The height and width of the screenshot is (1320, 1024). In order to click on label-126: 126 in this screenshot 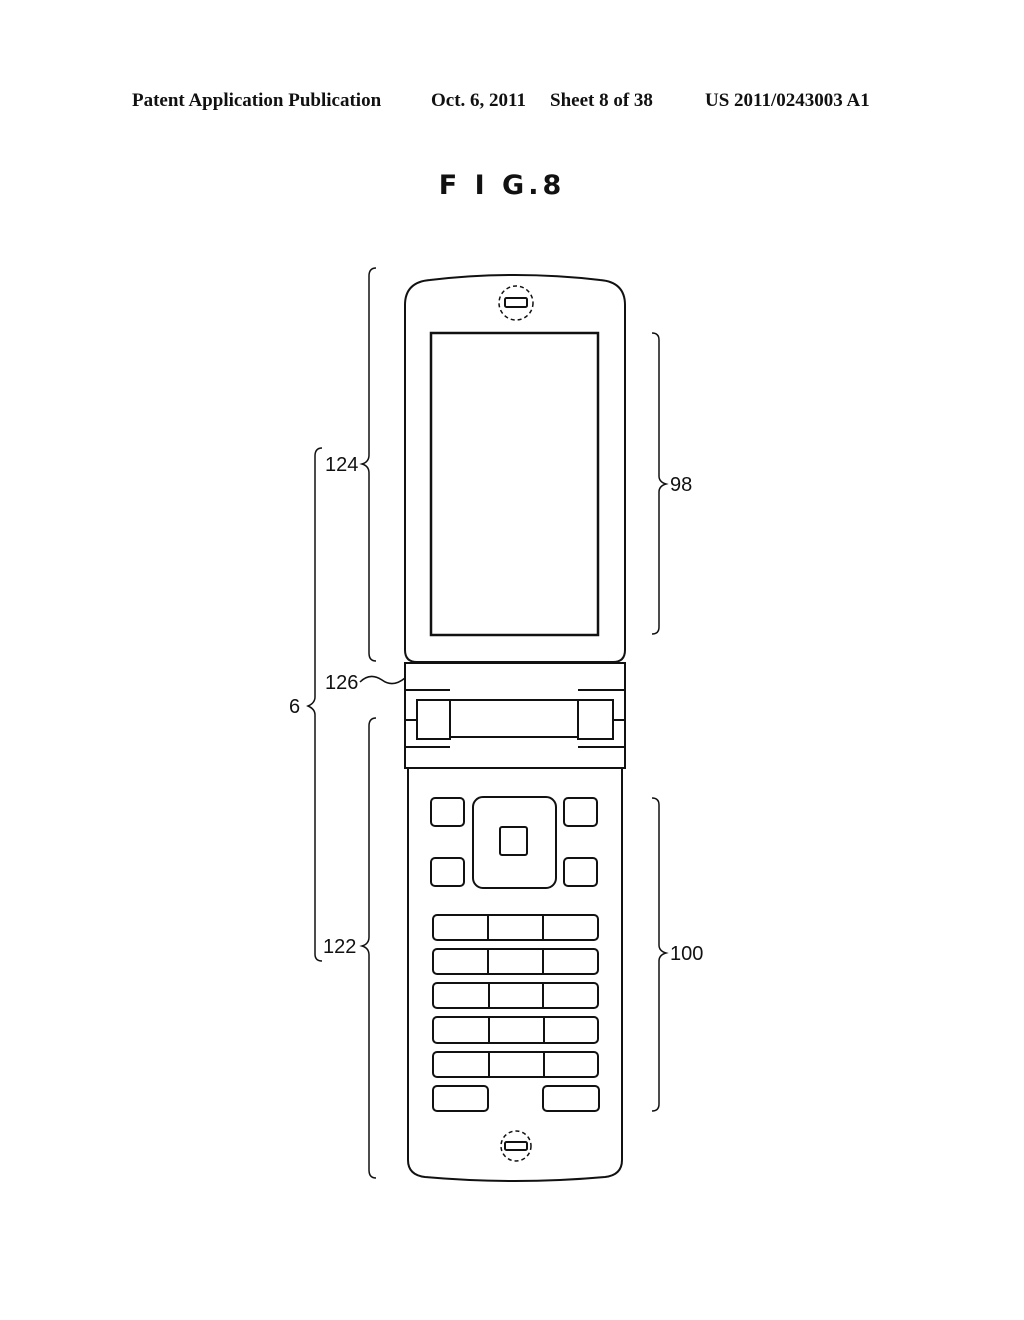, I will do `click(341, 683)`.